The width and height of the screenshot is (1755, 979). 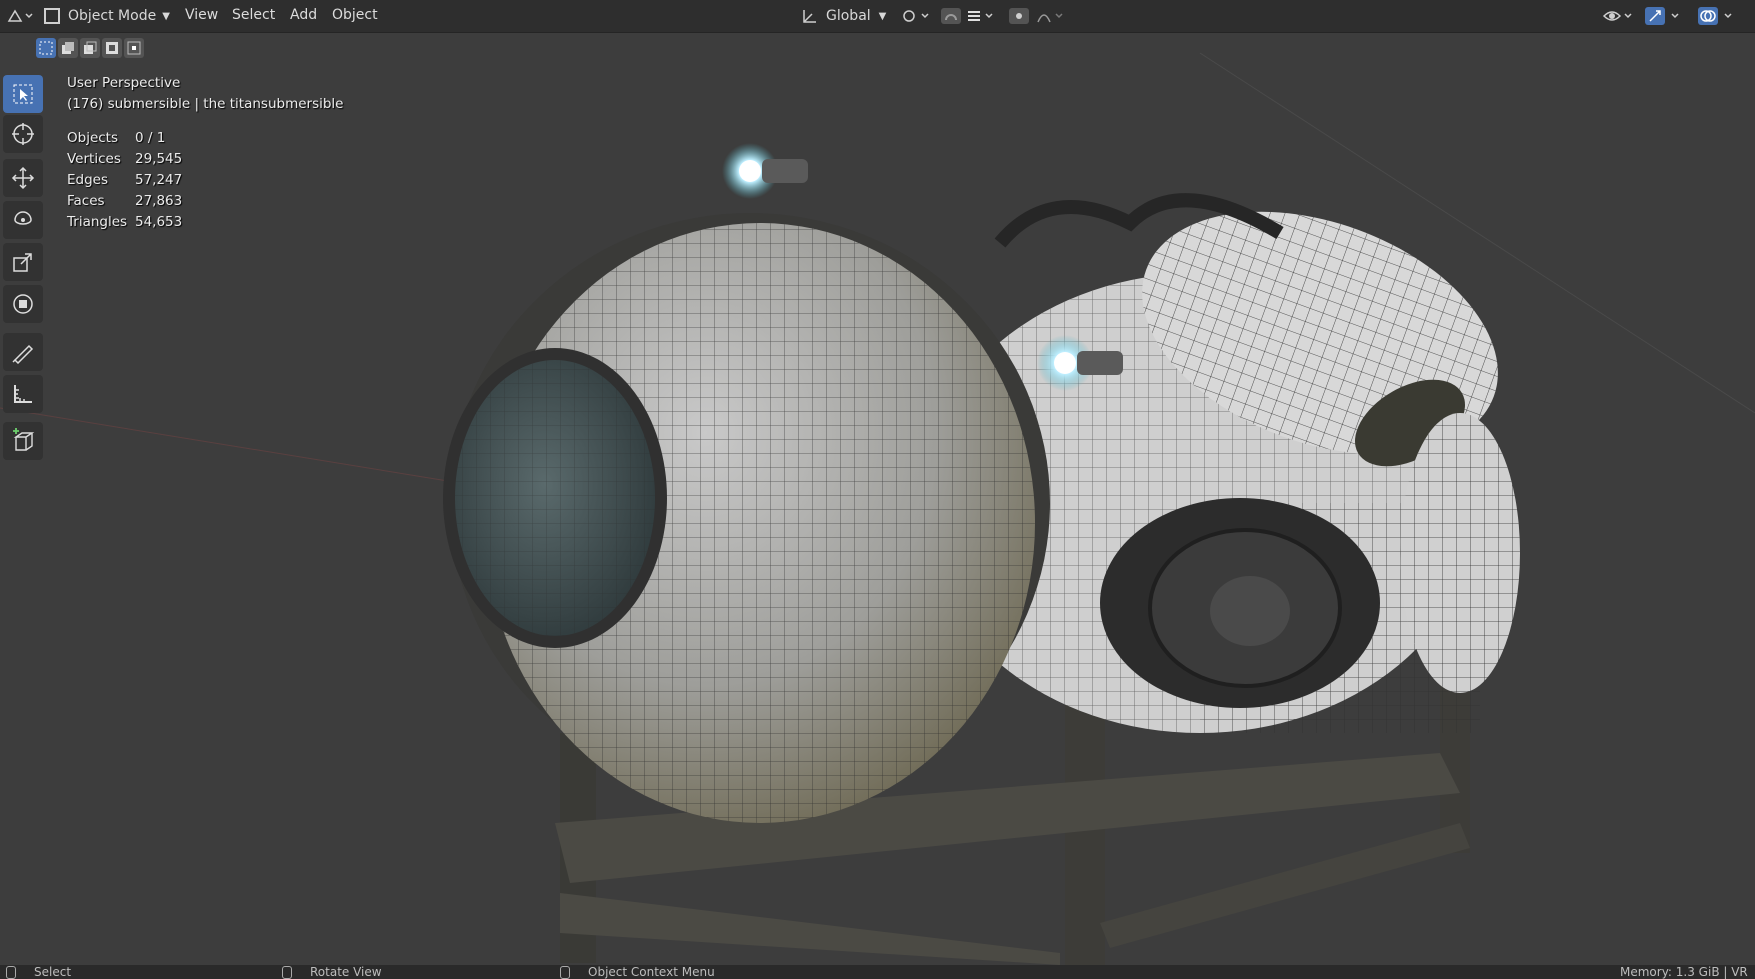 I want to click on mouse-left-icon, so click(x=11, y=972).